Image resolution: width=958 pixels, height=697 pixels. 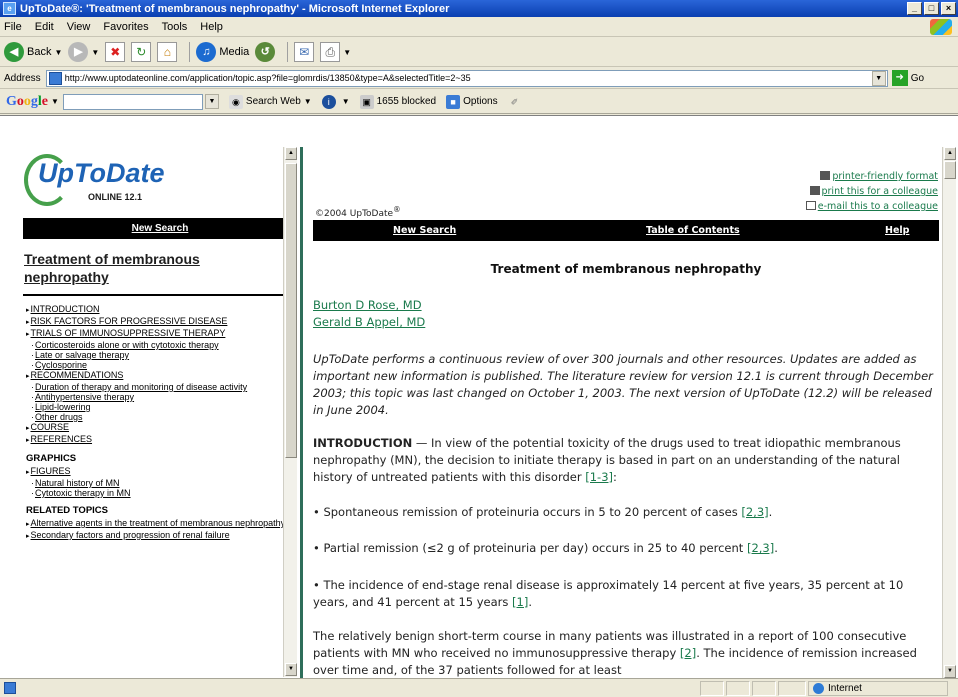 What do you see at coordinates (941, 27) in the screenshot?
I see `windows-logo-icon` at bounding box center [941, 27].